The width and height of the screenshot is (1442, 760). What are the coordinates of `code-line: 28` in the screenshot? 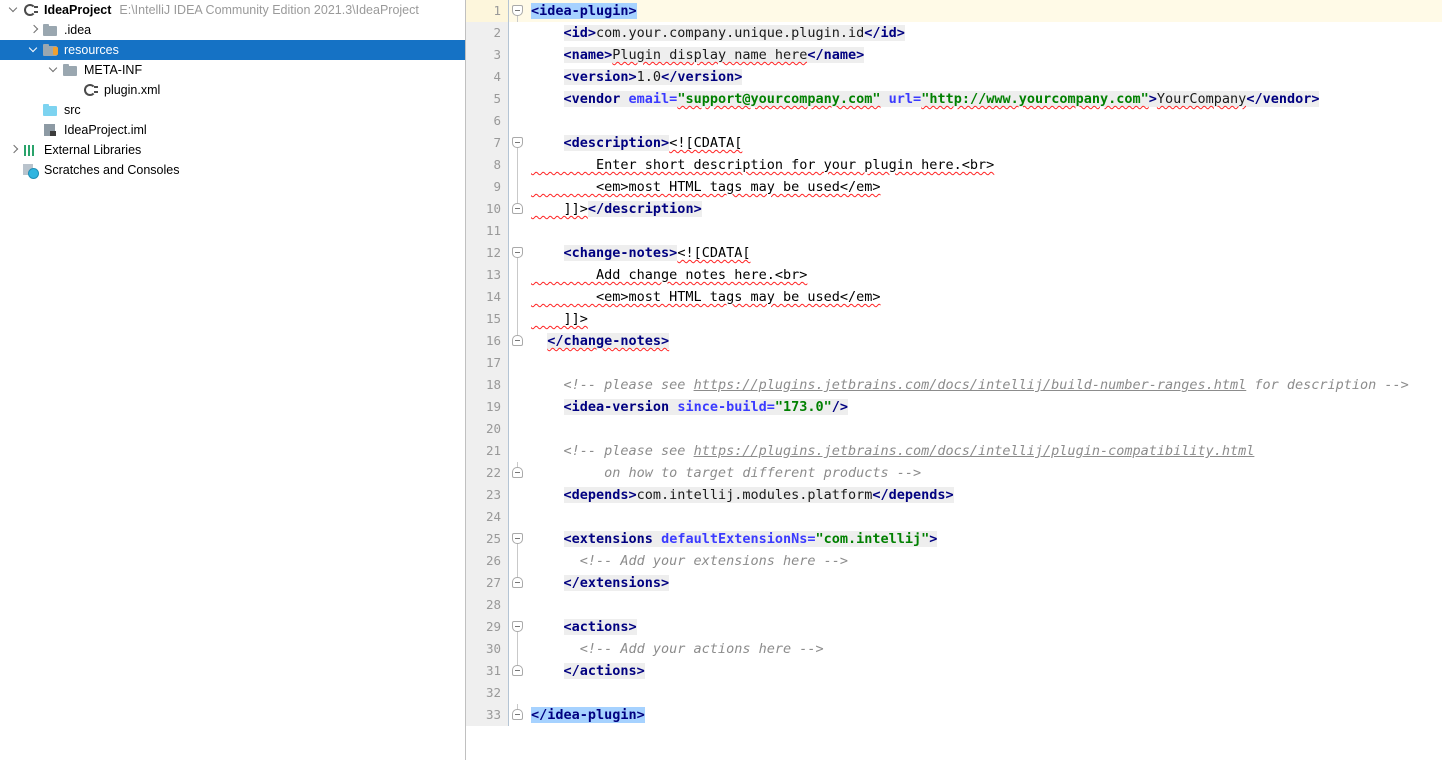 It's located at (954, 605).